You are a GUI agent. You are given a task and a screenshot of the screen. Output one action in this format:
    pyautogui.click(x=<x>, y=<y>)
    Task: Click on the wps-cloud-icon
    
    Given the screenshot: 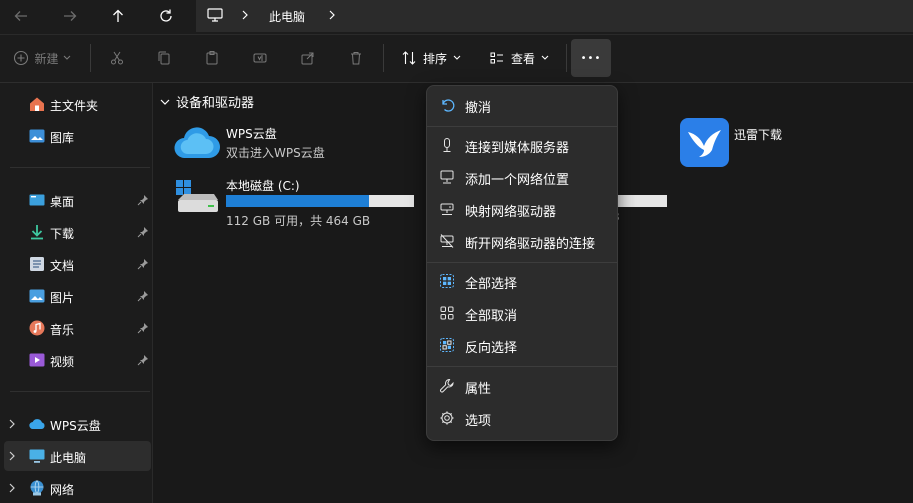 What is the action you would take?
    pyautogui.click(x=197, y=143)
    